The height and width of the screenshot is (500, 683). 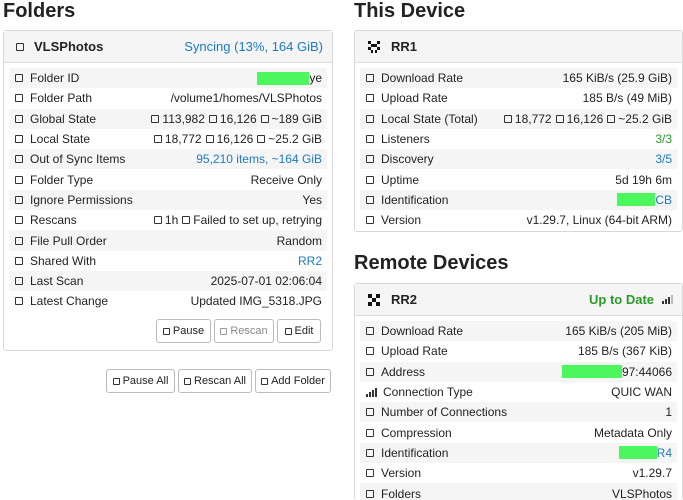 I want to click on folder-row-path: Folder Path /volume1/homes/VLSPhotos, so click(x=168, y=98).